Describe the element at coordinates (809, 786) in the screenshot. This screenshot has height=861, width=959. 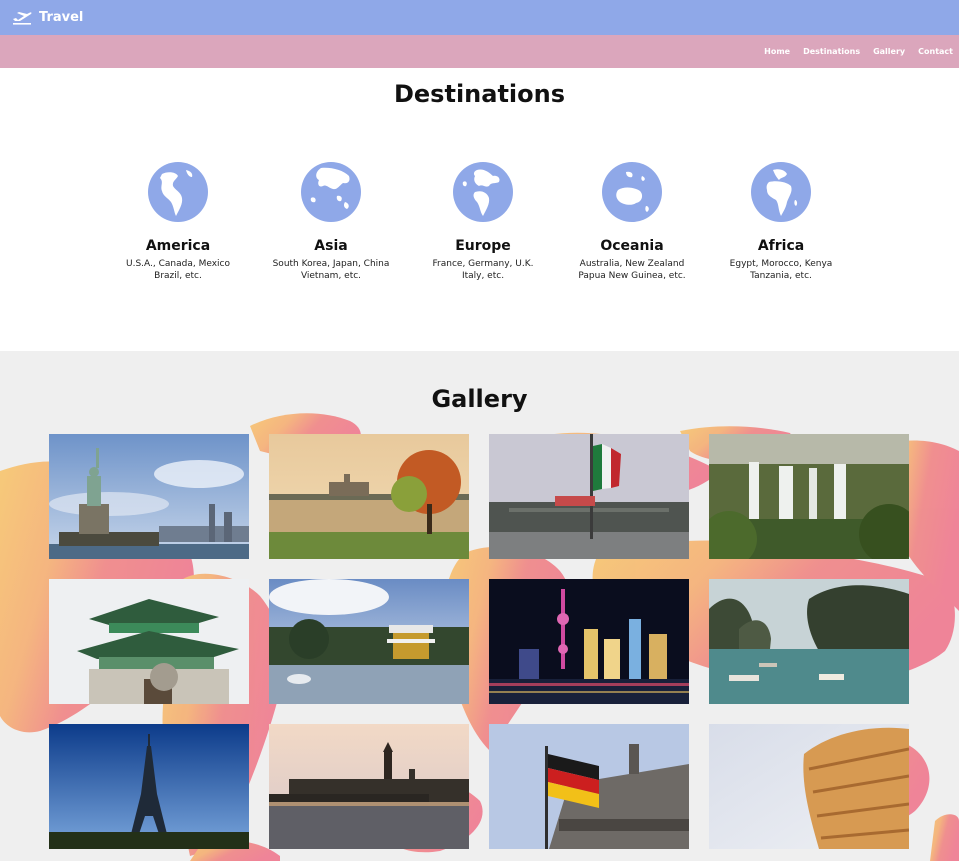
I see `gallery-photo-leaning-tower-pisa` at that location.